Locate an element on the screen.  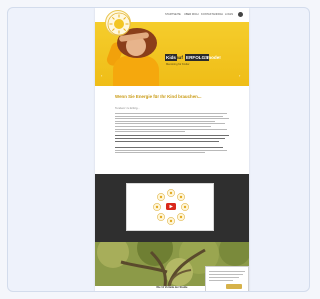
hero-image-child-body is located at coordinates (136, 71).